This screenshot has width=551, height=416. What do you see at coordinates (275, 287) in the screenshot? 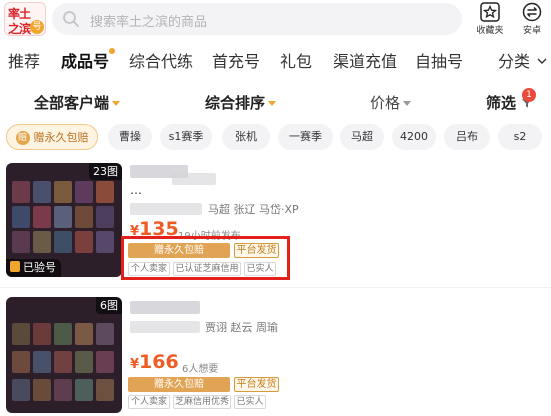
I see `divider` at bounding box center [275, 287].